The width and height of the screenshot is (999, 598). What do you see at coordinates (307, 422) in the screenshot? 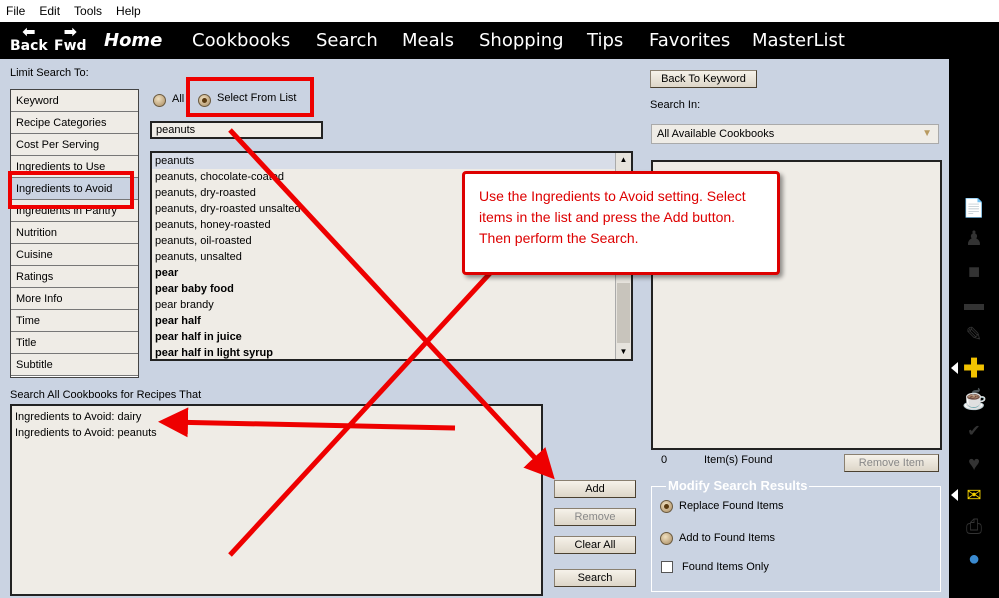
I see `arrow-to-criteria` at bounding box center [307, 422].